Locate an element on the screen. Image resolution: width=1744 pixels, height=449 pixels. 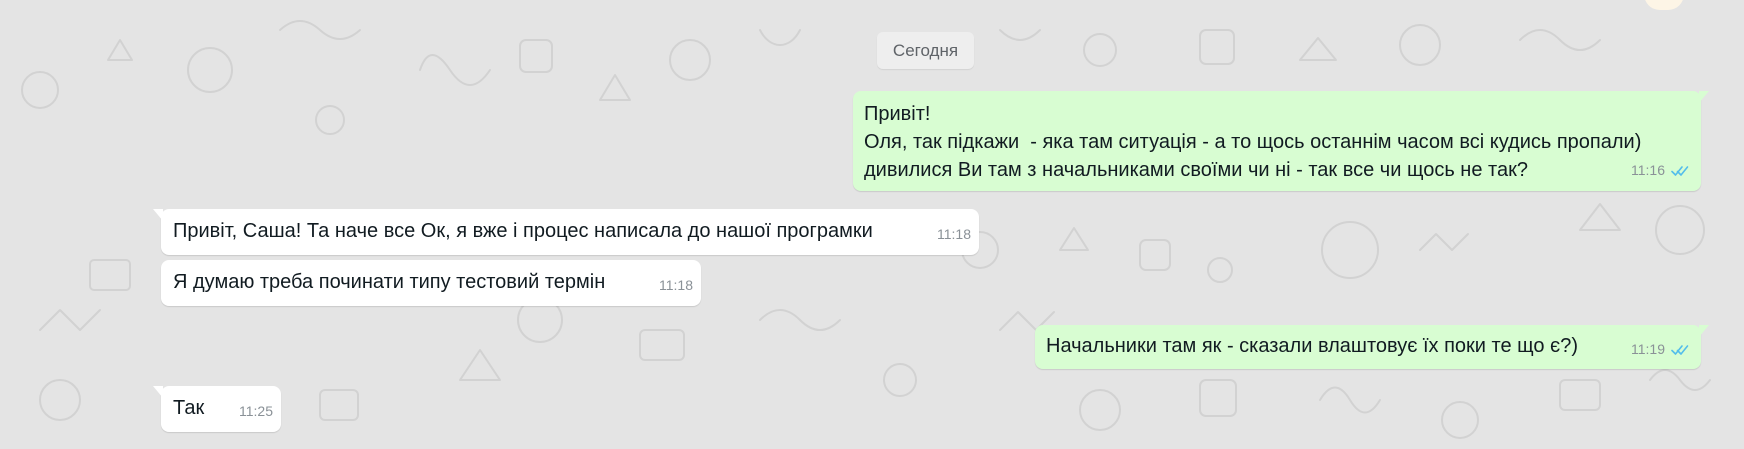
message-text: Так is located at coordinates (189, 408).